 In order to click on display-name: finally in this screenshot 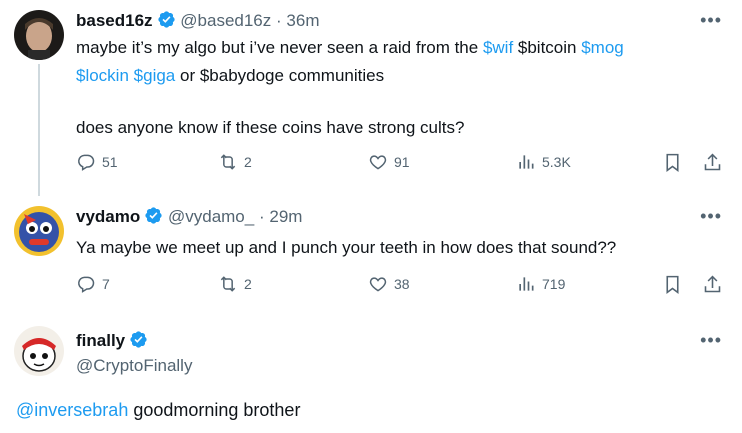, I will do `click(100, 340)`.